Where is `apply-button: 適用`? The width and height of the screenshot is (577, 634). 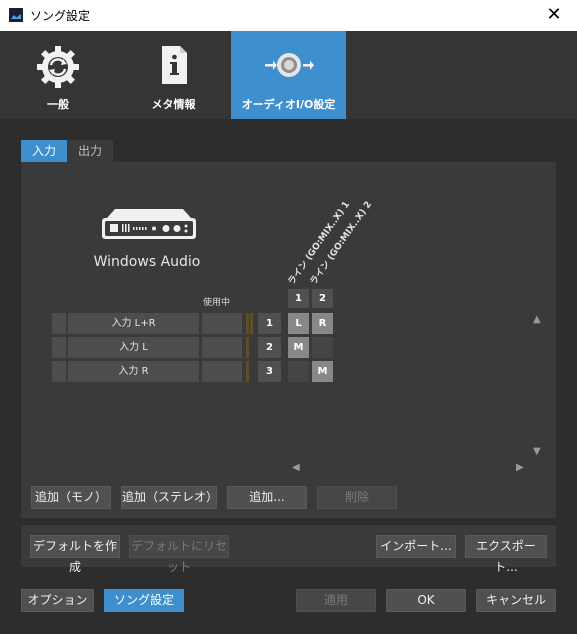
apply-button: 適用 is located at coordinates (336, 600).